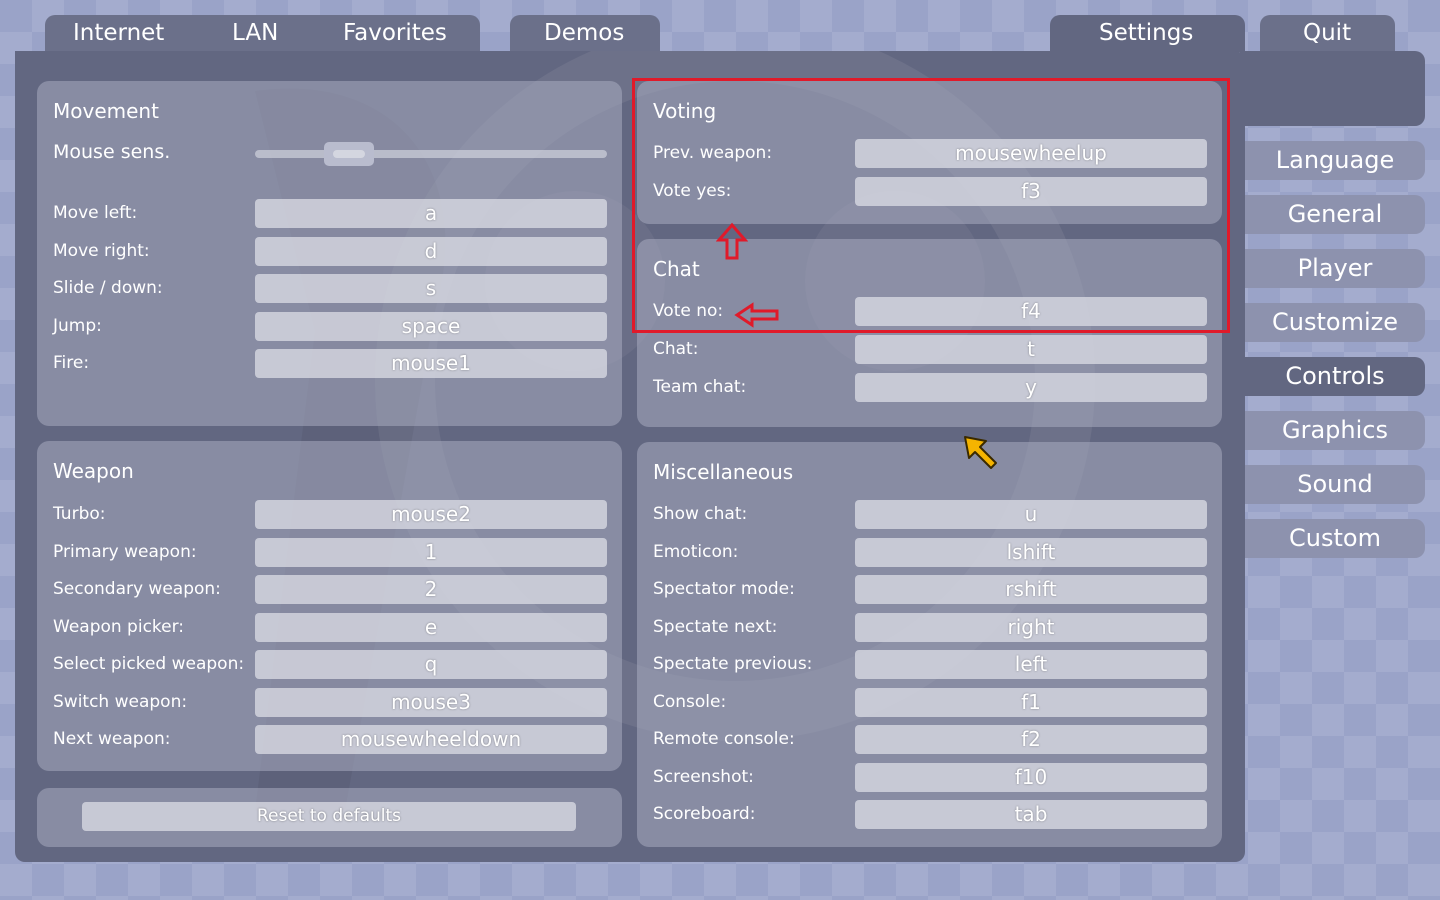 The image size is (1440, 900). I want to click on reset-to-defaults-button: Reset to defaults, so click(329, 816).